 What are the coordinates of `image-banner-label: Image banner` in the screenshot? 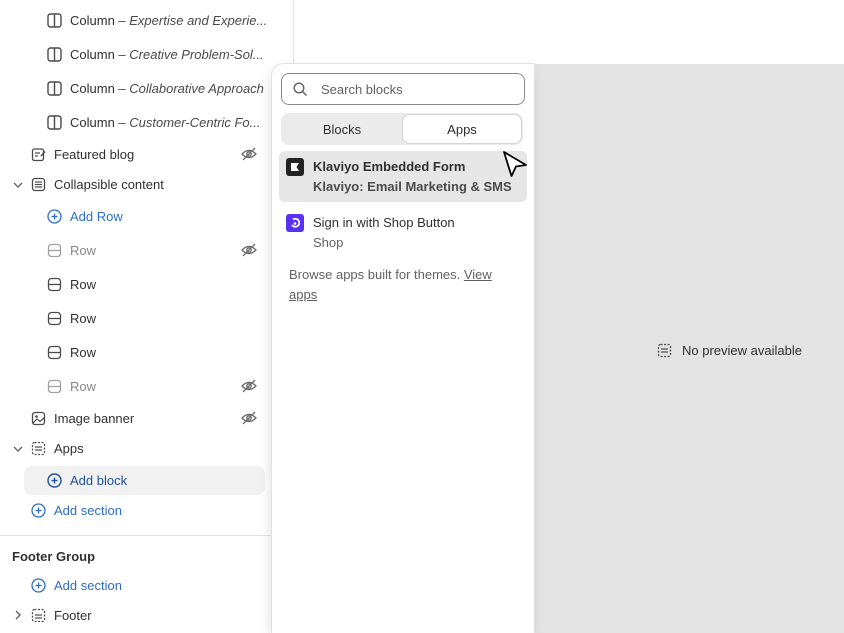 It's located at (94, 418).